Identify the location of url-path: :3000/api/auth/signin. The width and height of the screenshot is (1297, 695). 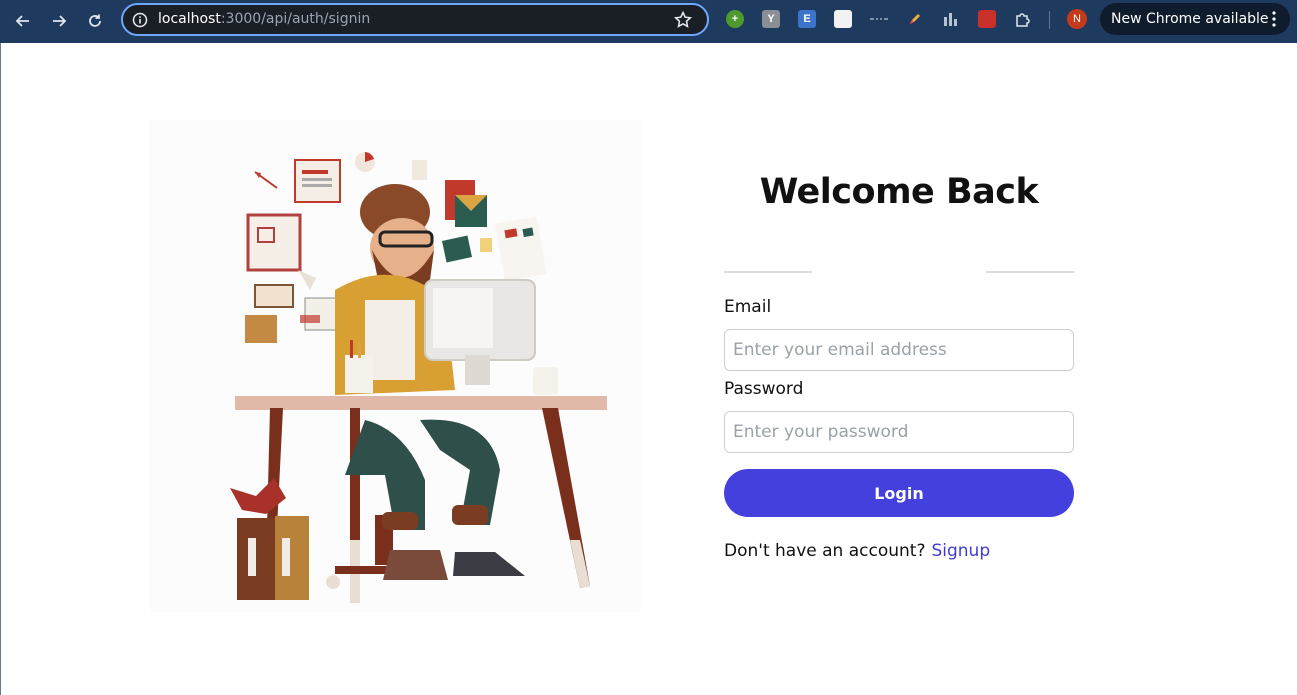
(295, 19).